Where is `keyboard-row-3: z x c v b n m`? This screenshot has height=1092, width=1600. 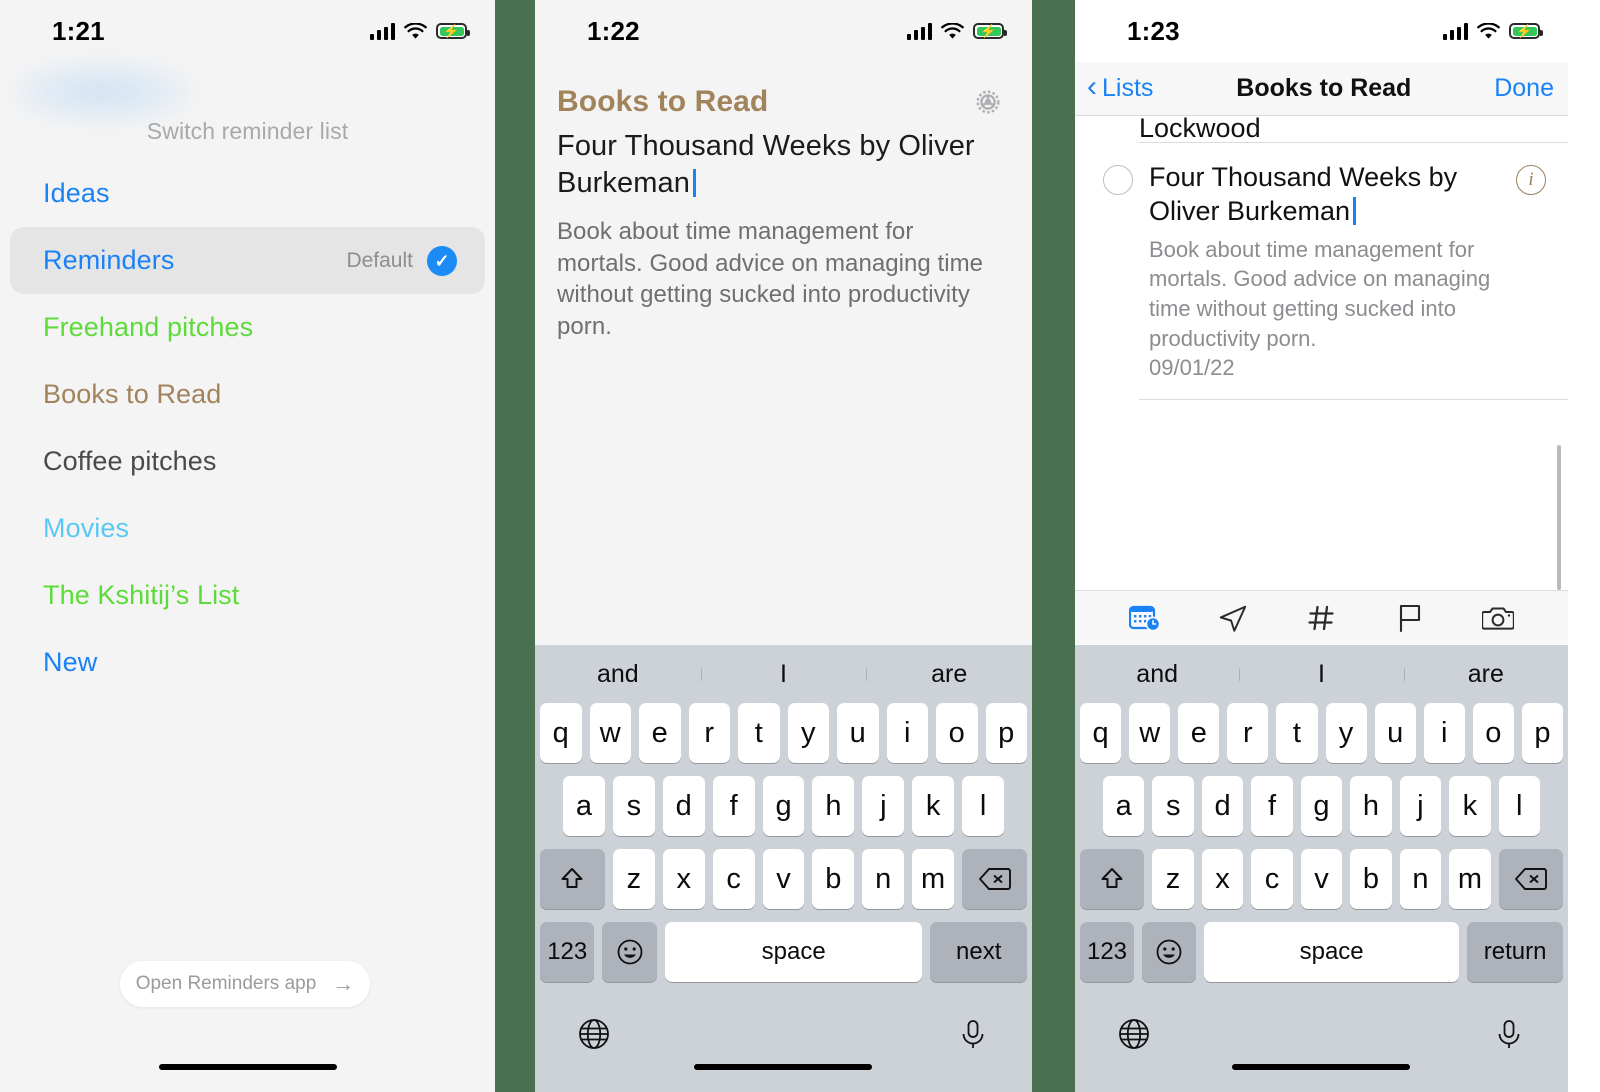
keyboard-row-3: z x c v b n m is located at coordinates (783, 879).